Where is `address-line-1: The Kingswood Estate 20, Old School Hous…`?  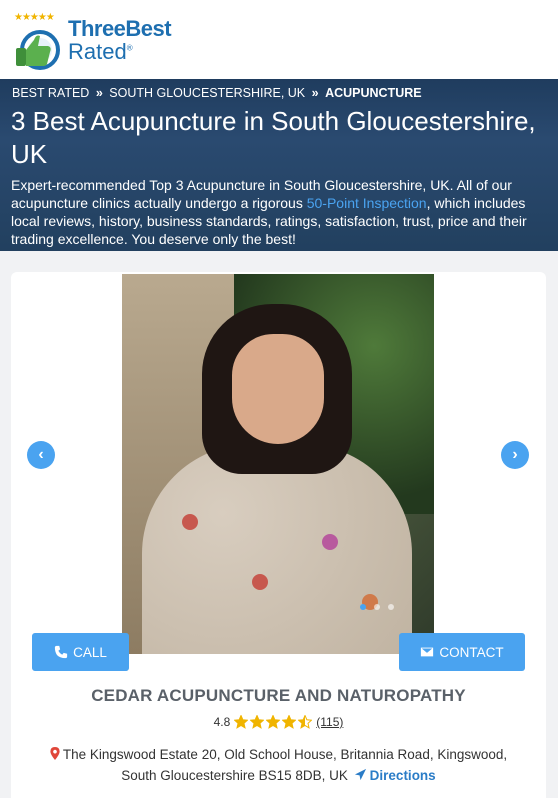
address-line-1: The Kingswood Estate 20, Old School Hous… is located at coordinates (285, 754).